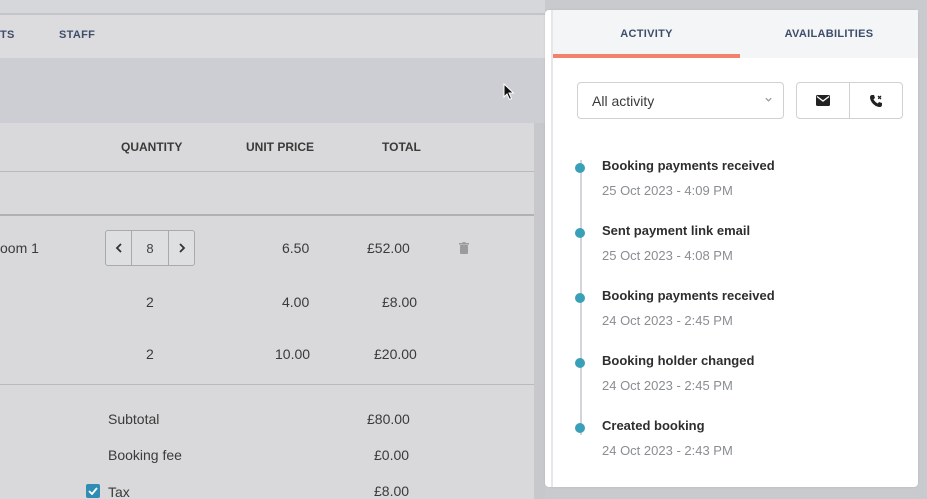 The image size is (927, 499). Describe the element at coordinates (676, 230) in the screenshot. I see `event-title: Sent payment link email` at that location.